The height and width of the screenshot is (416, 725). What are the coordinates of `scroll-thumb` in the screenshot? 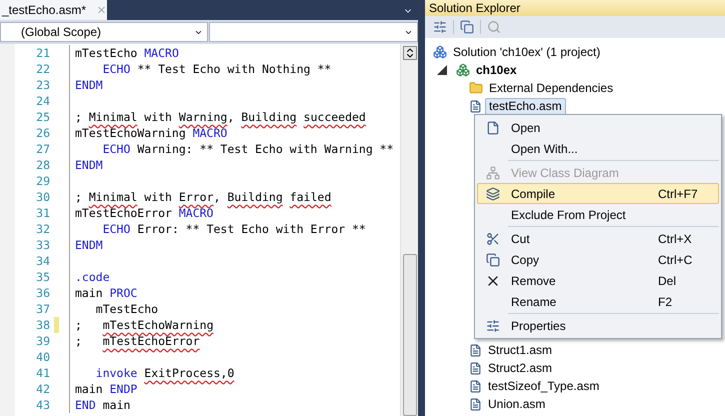 It's located at (409, 335).